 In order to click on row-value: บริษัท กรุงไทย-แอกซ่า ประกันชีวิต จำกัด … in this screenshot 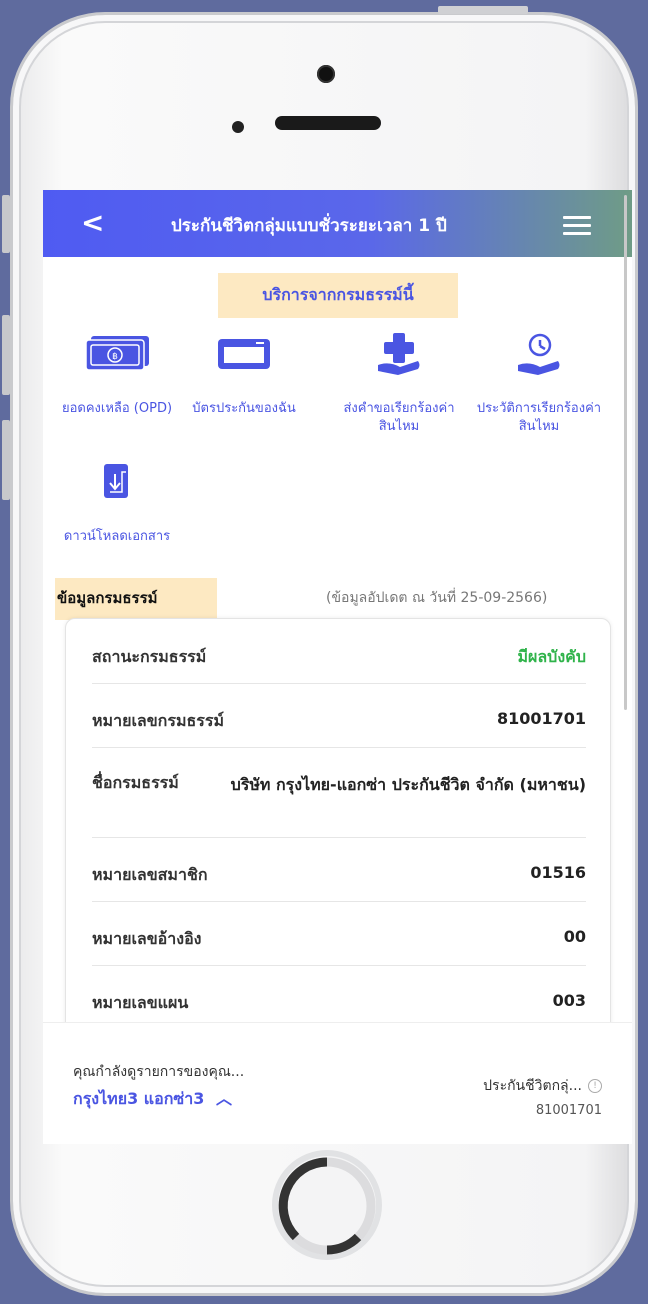, I will do `click(408, 784)`.